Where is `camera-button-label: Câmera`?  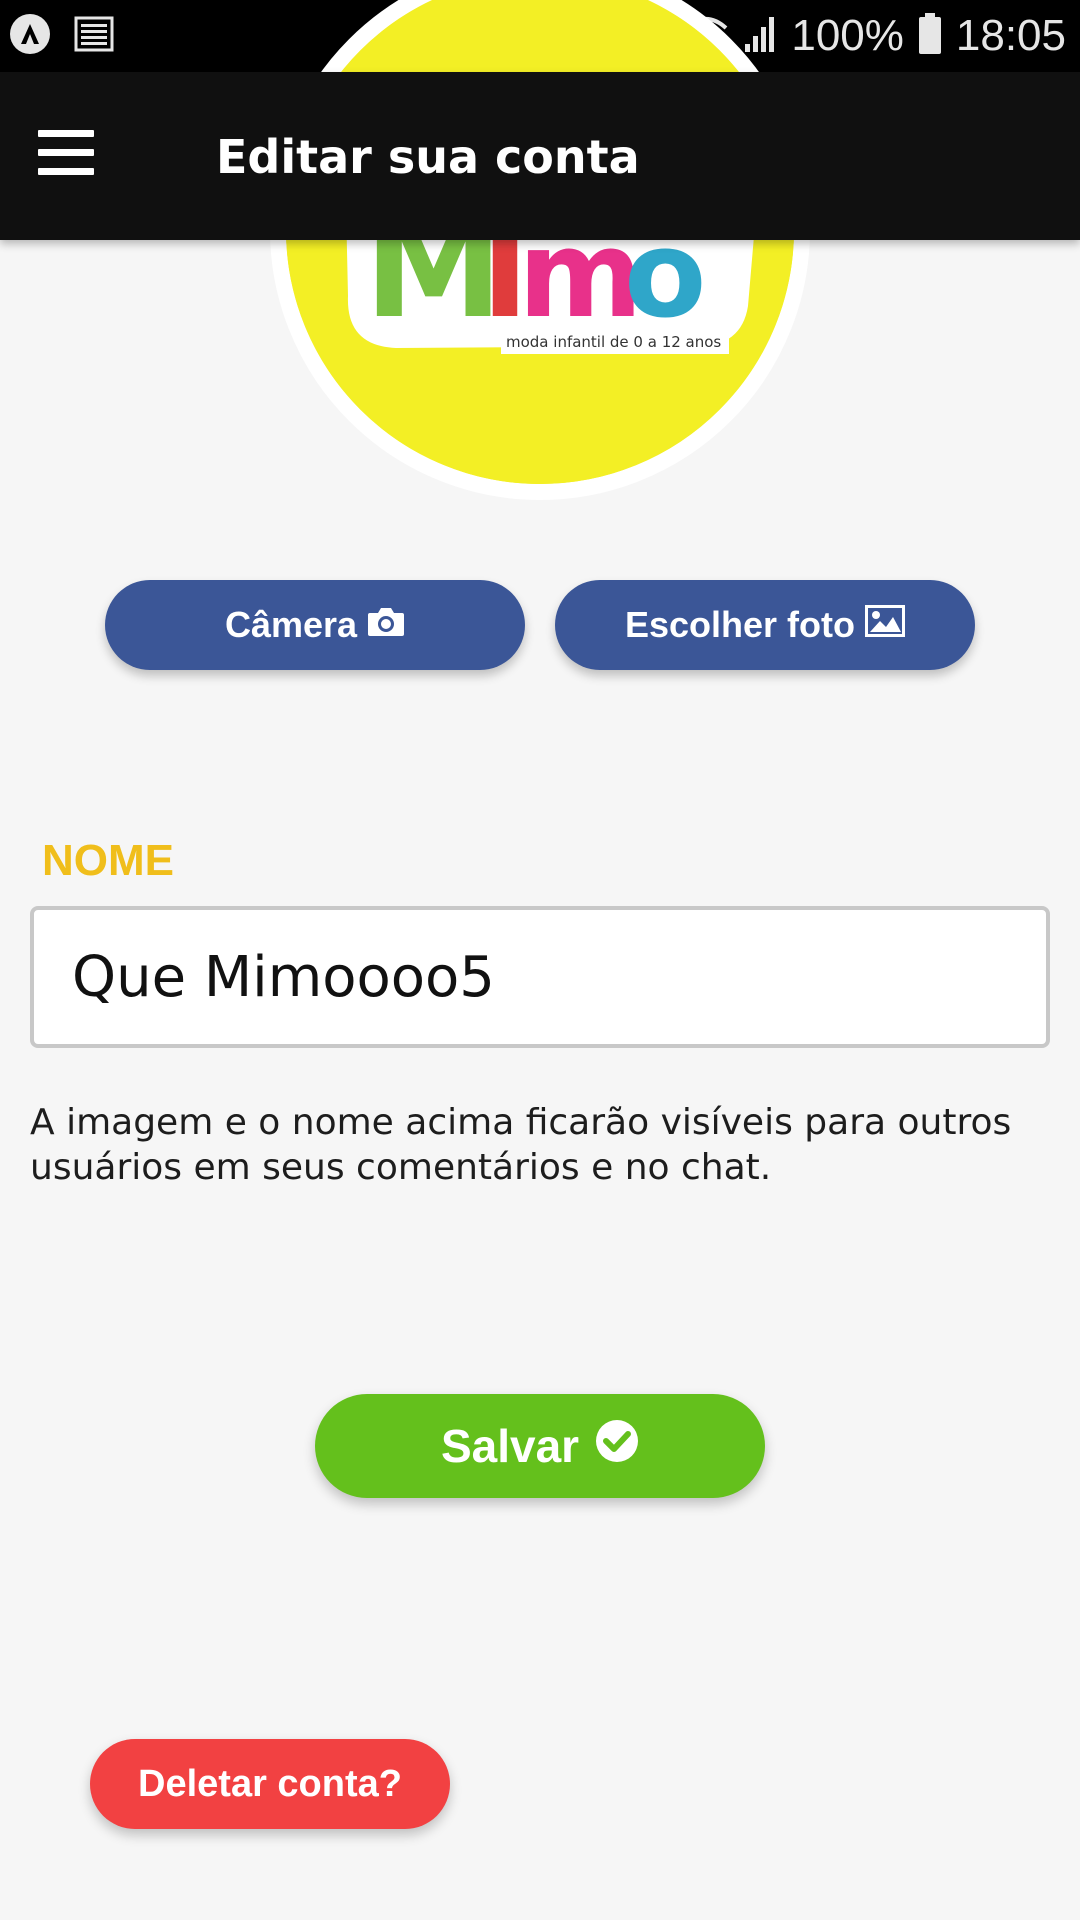 camera-button-label: Câmera is located at coordinates (291, 624).